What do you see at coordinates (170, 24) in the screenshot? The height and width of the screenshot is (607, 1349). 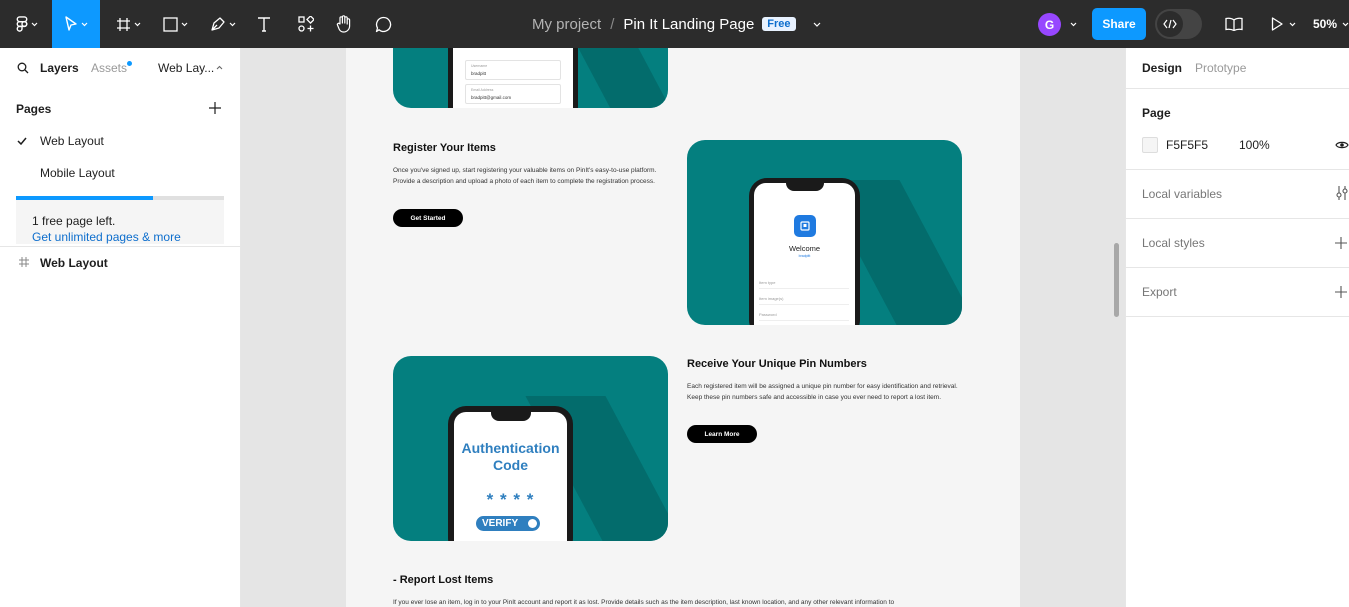 I see `rectangle-icon` at bounding box center [170, 24].